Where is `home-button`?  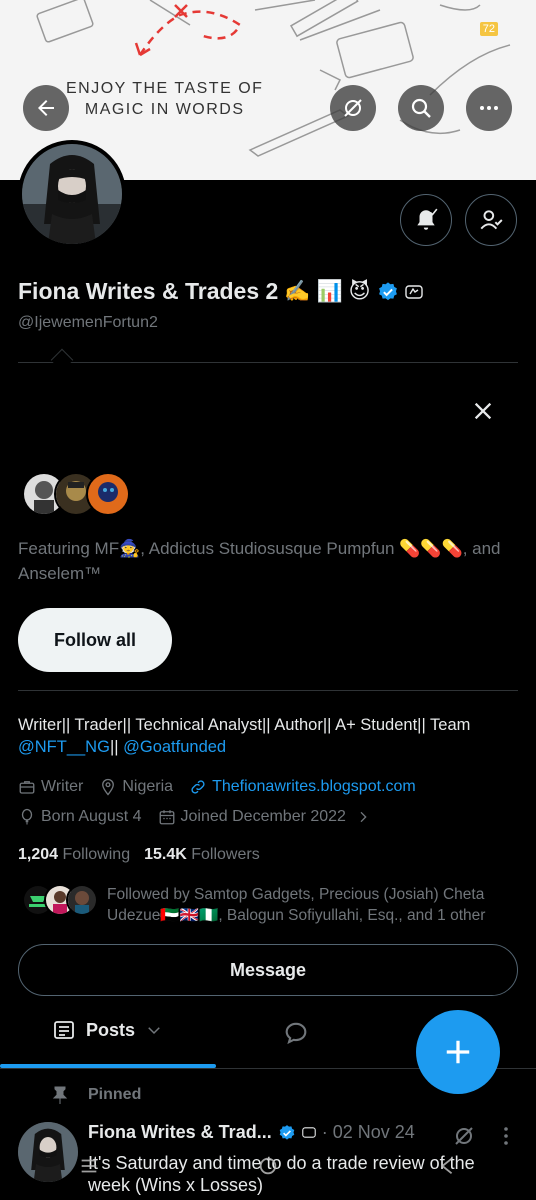 home-button is located at coordinates (268, 1166).